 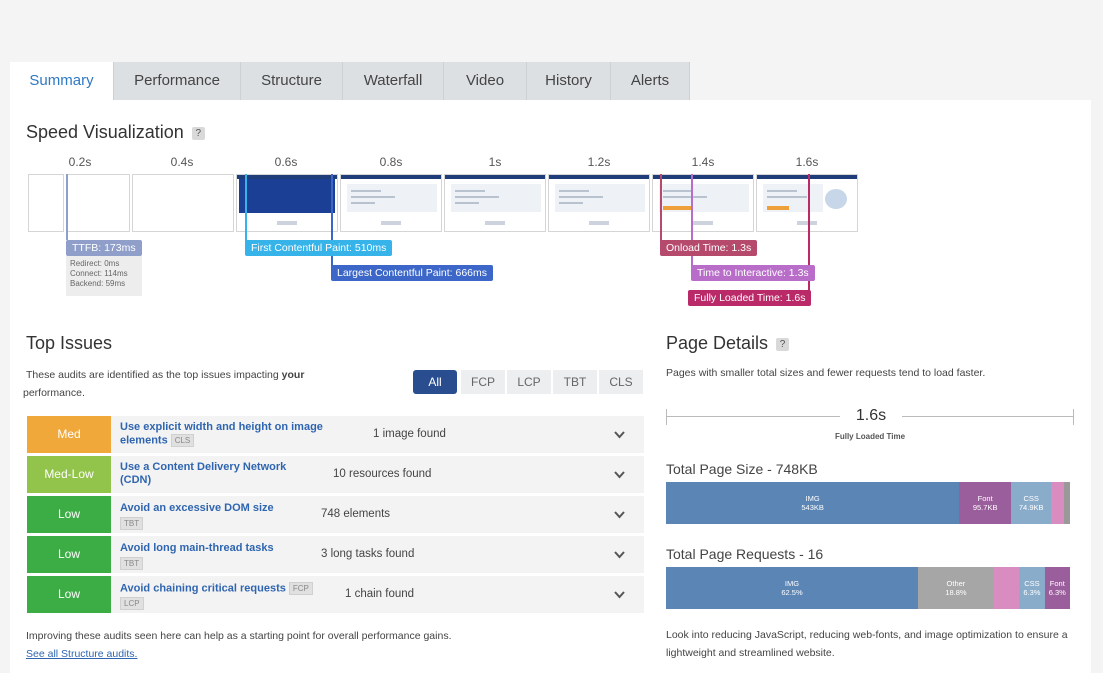 I want to click on ttfb-backend: Backend: 59ms, so click(x=98, y=283).